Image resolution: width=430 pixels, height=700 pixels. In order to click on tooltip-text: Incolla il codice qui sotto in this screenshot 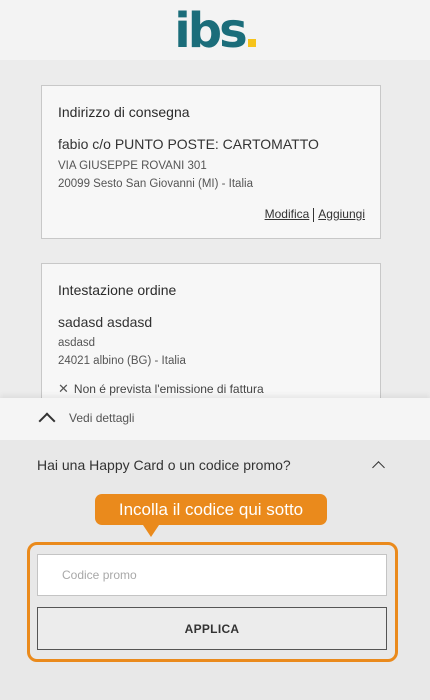, I will do `click(211, 509)`.